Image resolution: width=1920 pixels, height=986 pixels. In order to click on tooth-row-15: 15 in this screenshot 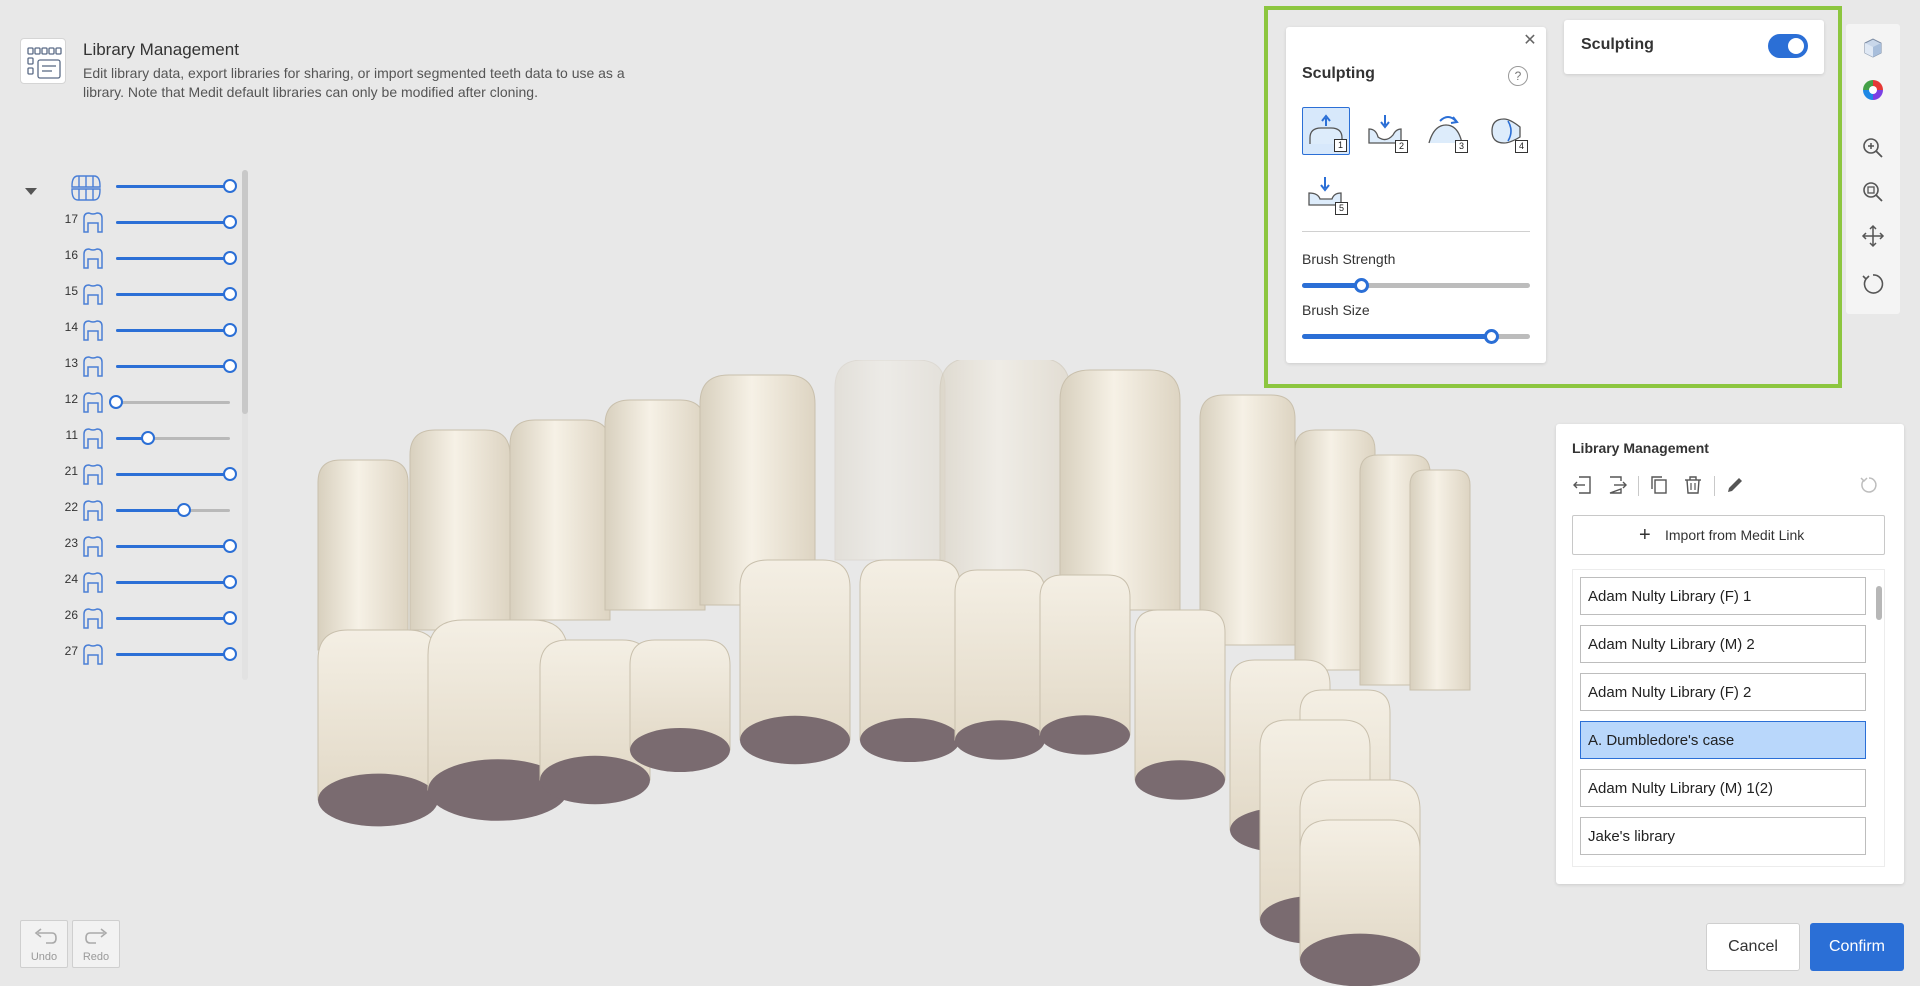, I will do `click(130, 297)`.